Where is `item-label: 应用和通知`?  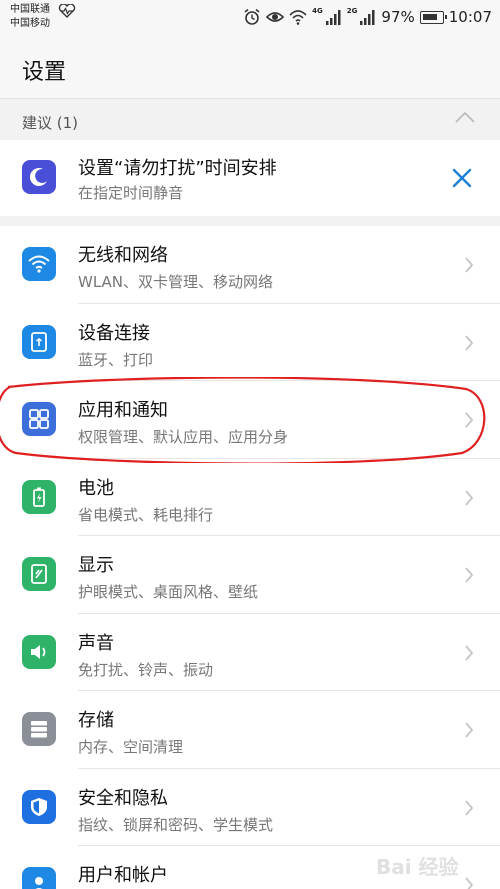
item-label: 应用和通知 is located at coordinates (123, 410).